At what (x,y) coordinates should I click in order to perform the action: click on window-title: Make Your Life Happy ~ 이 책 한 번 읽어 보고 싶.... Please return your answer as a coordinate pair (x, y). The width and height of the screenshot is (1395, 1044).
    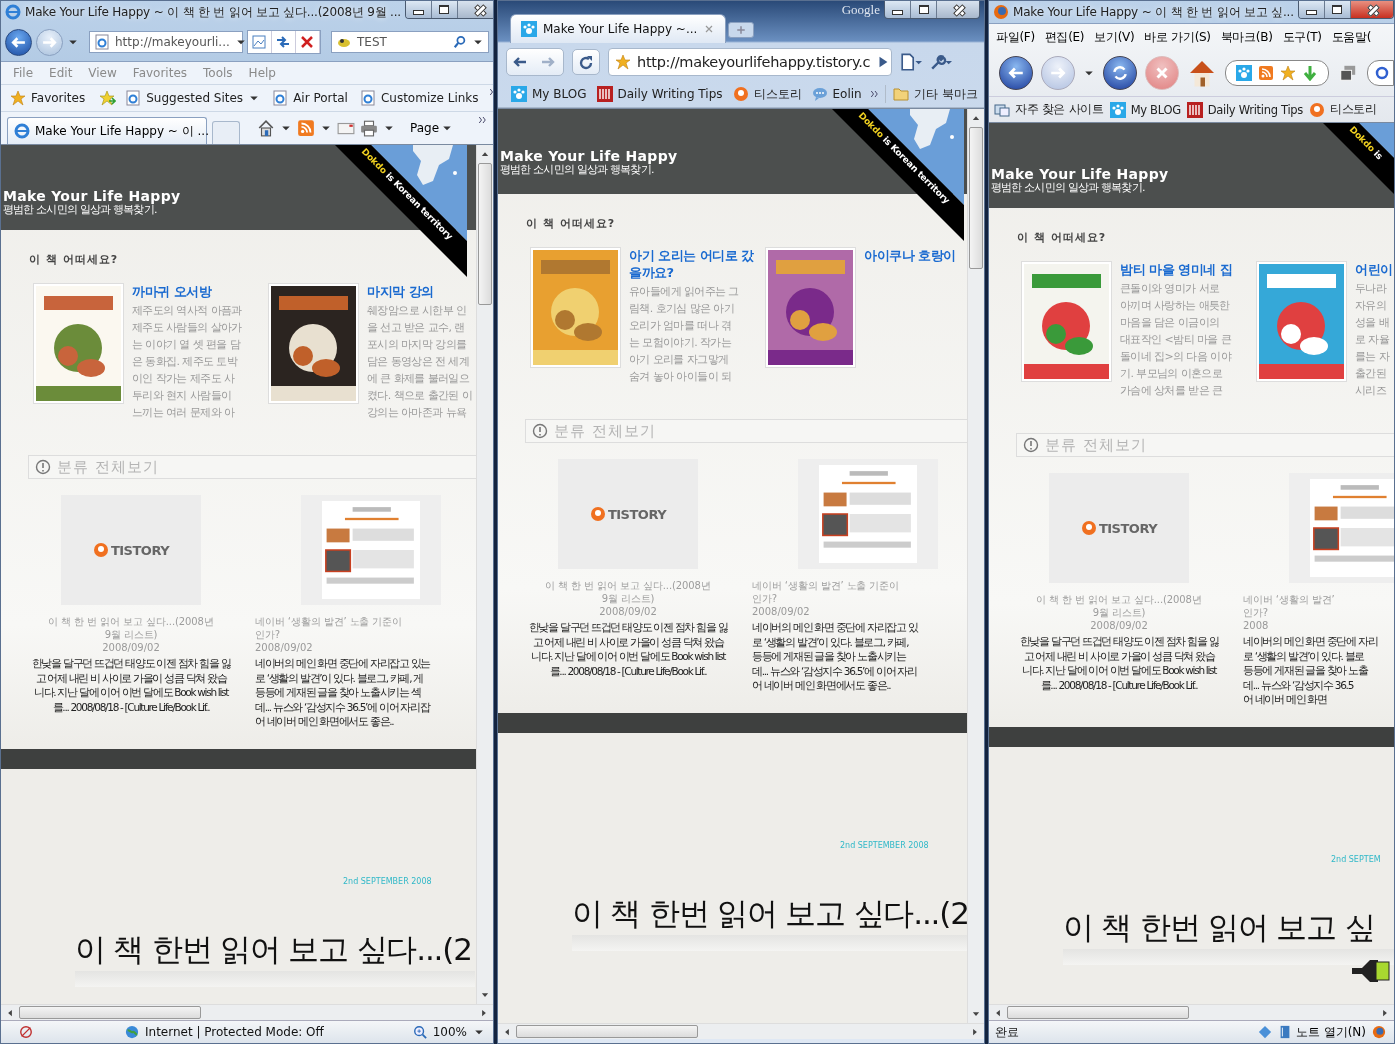
    Looking at the image, I should click on (1153, 12).